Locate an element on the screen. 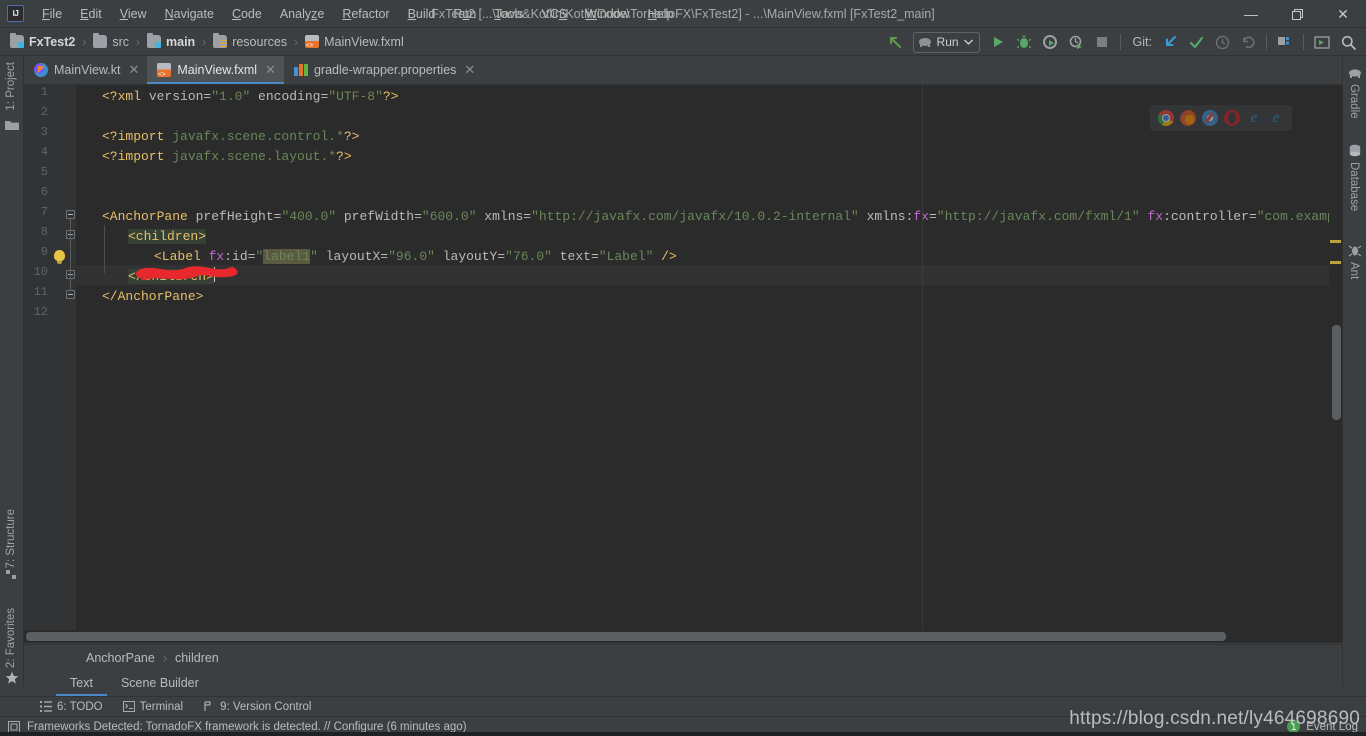 The width and height of the screenshot is (1366, 736). run-with-coverage-button is located at coordinates (1050, 42).